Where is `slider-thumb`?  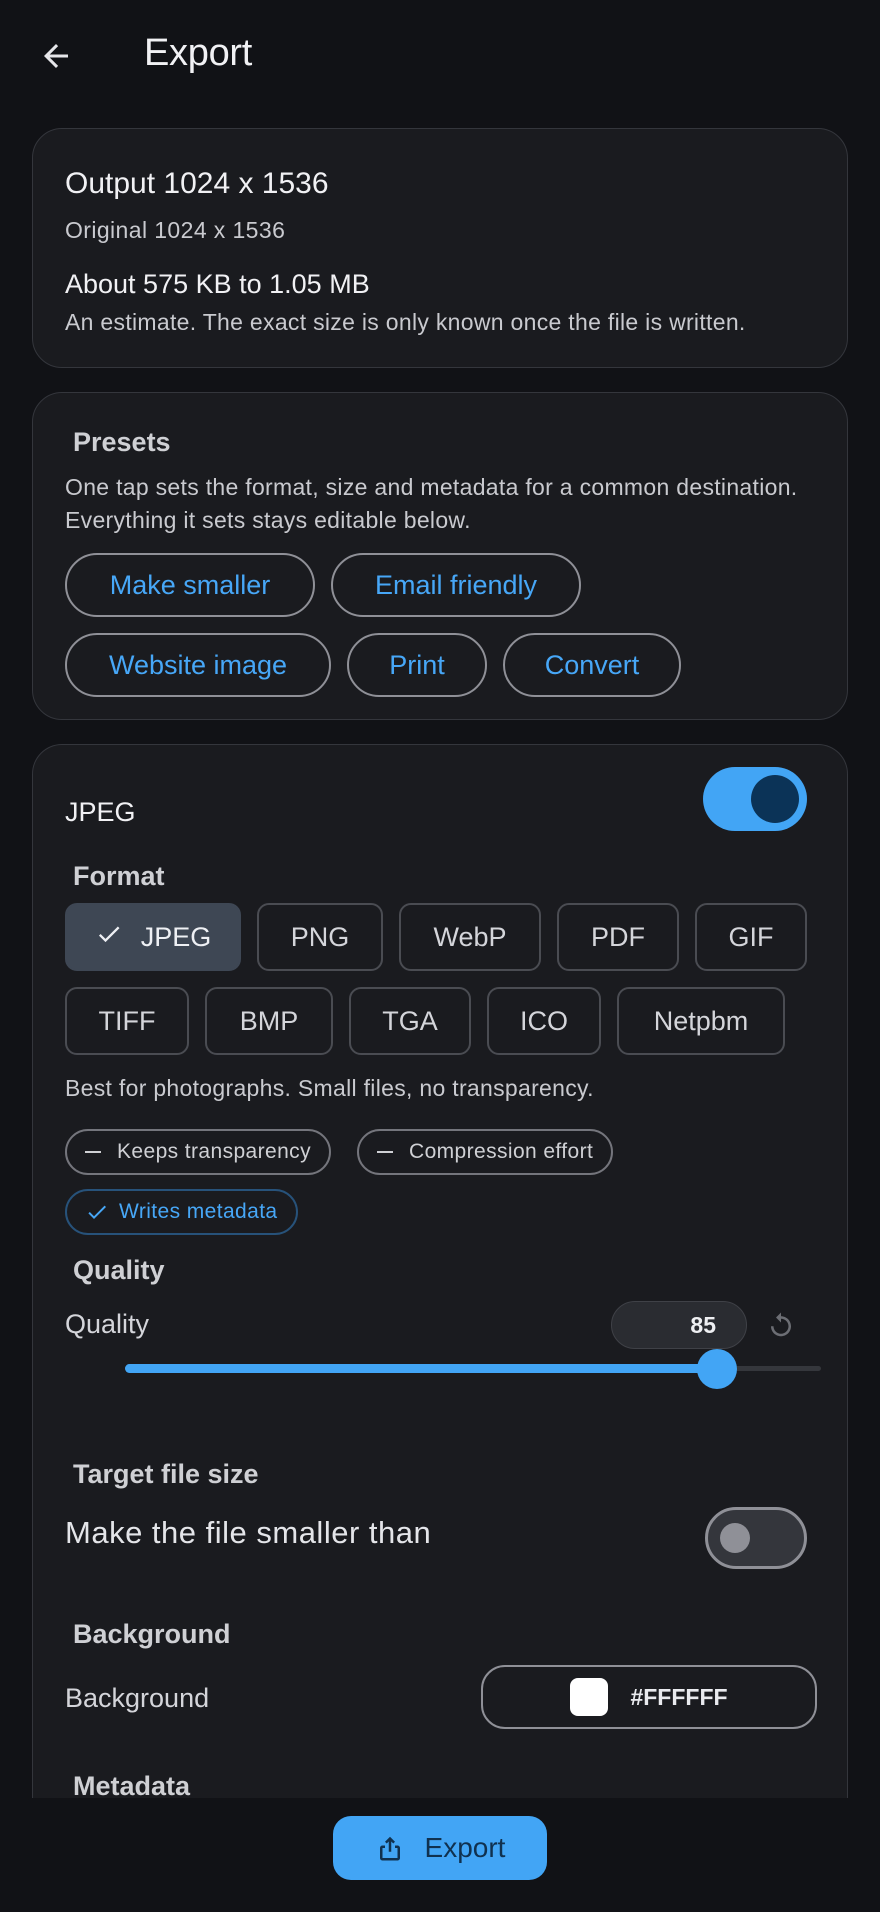 slider-thumb is located at coordinates (716, 1369).